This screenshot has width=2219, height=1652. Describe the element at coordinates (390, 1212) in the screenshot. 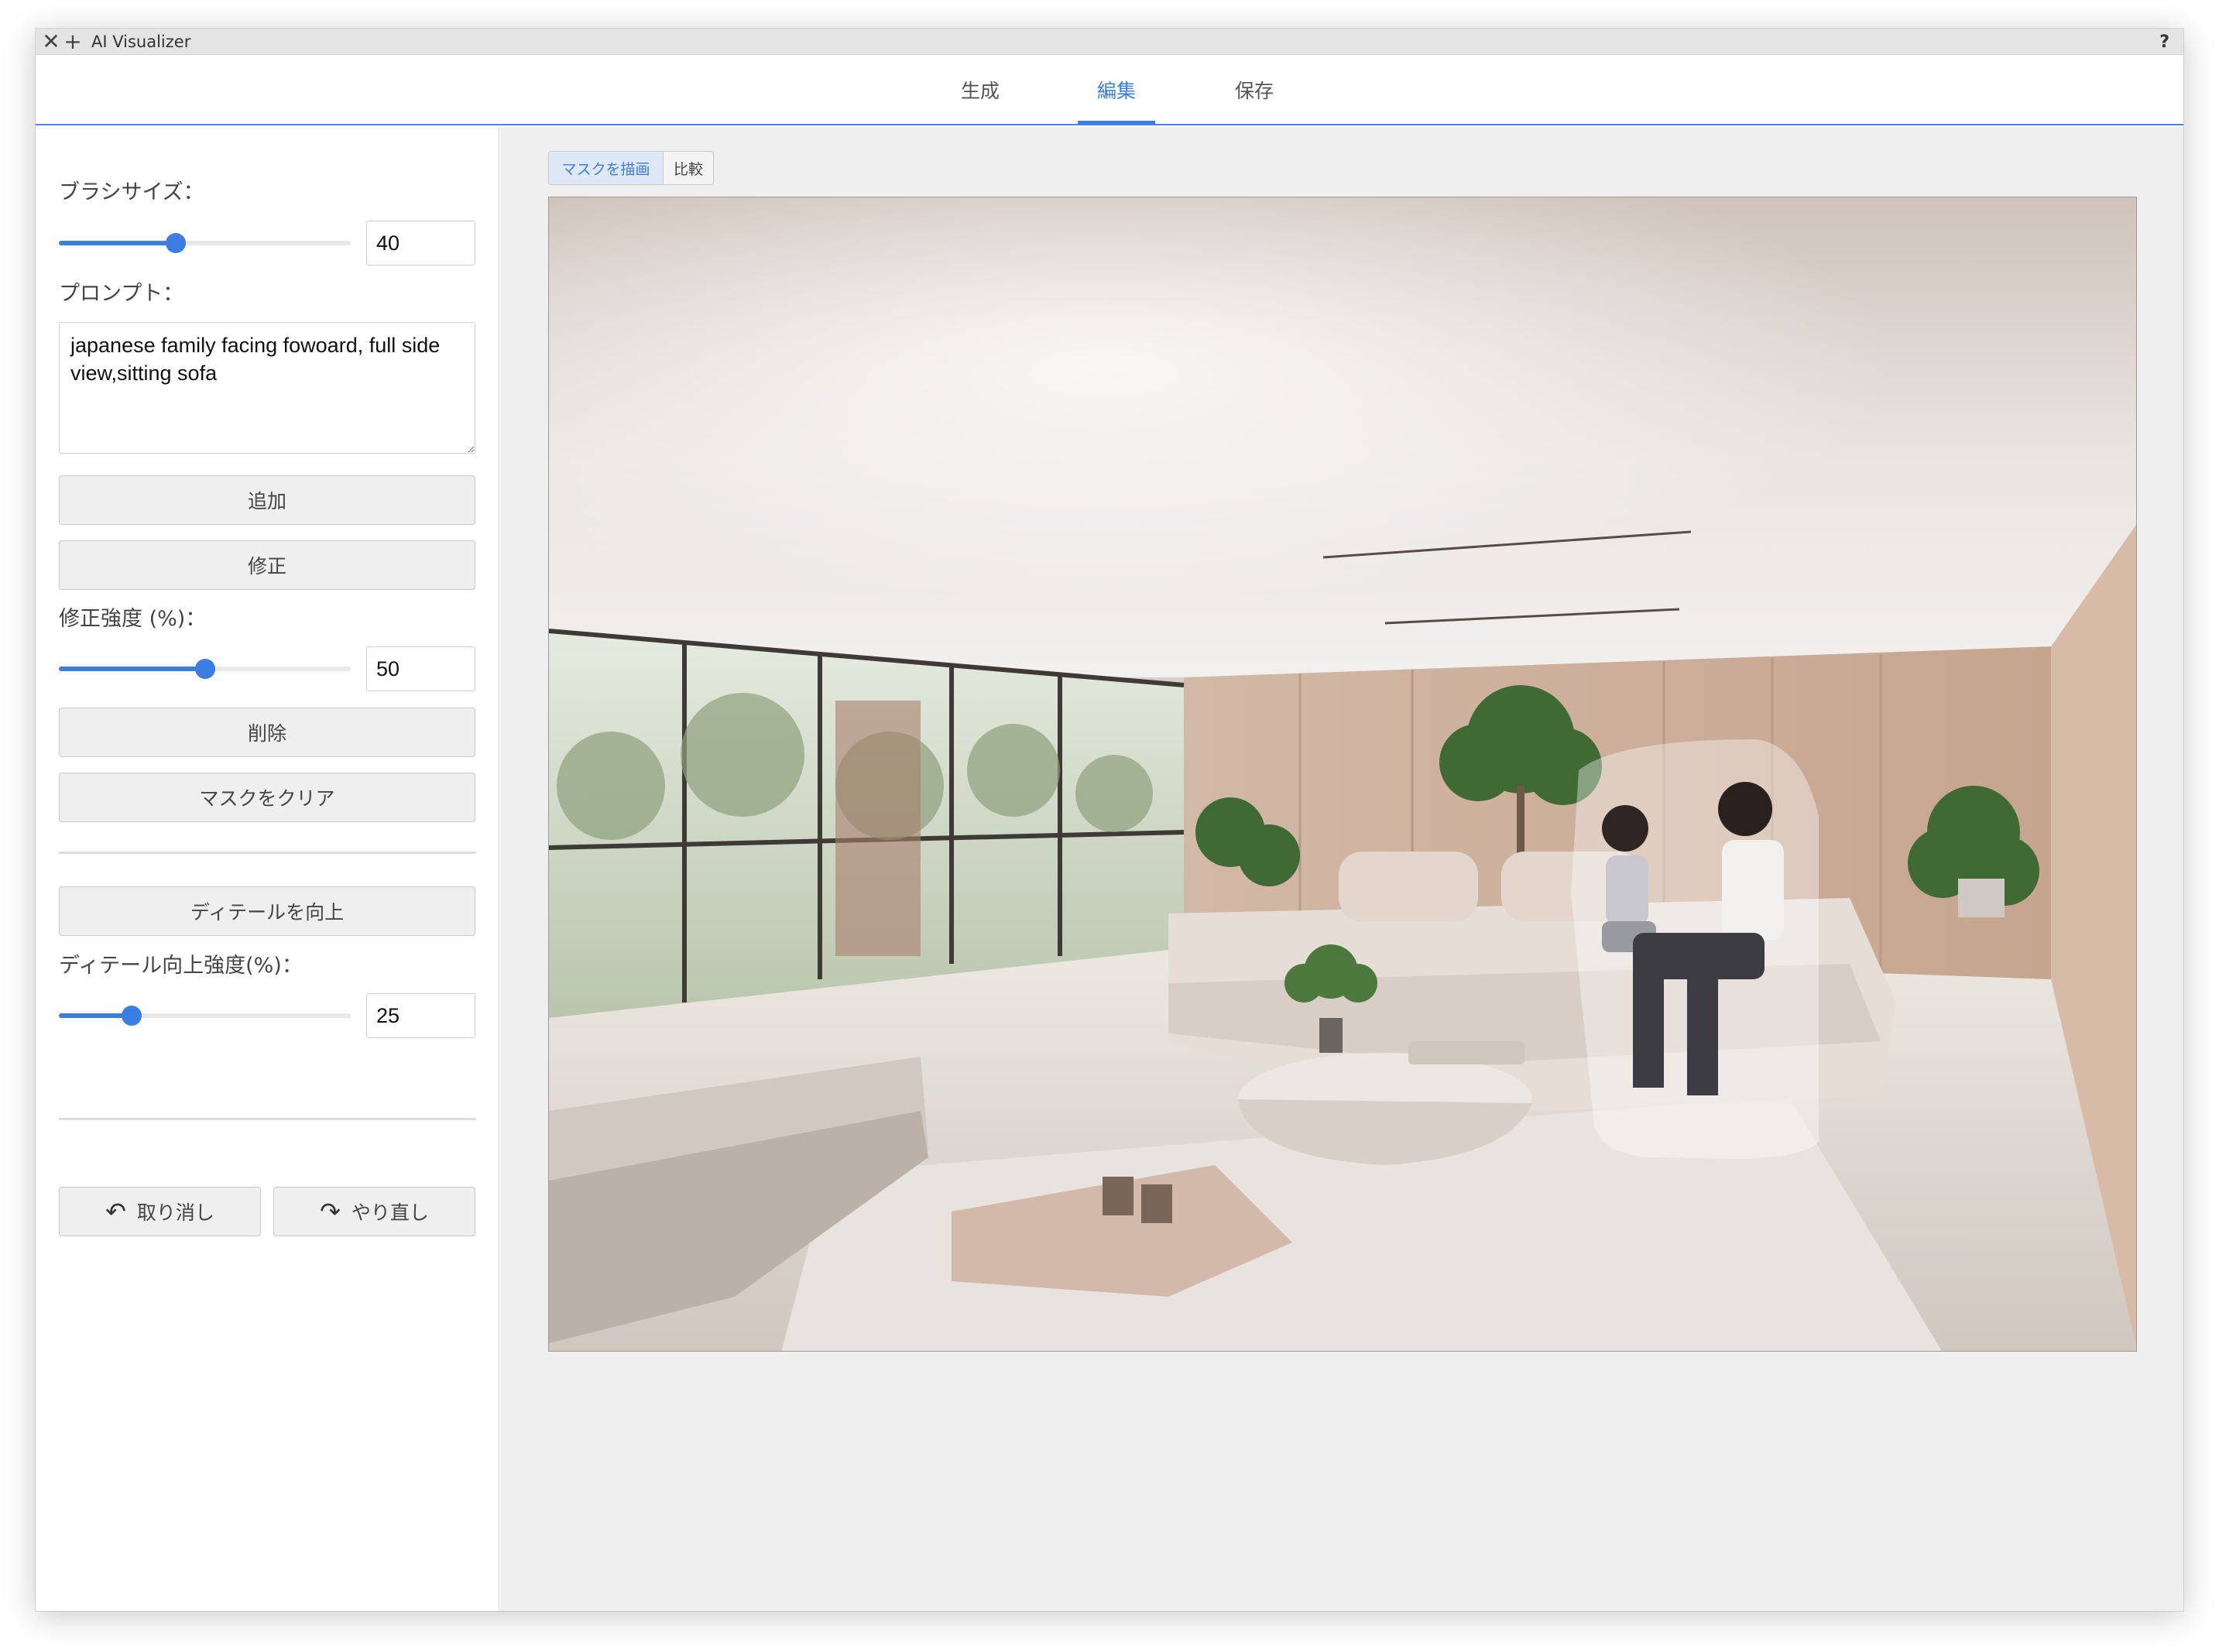

I see `redo-label: やり直し` at that location.